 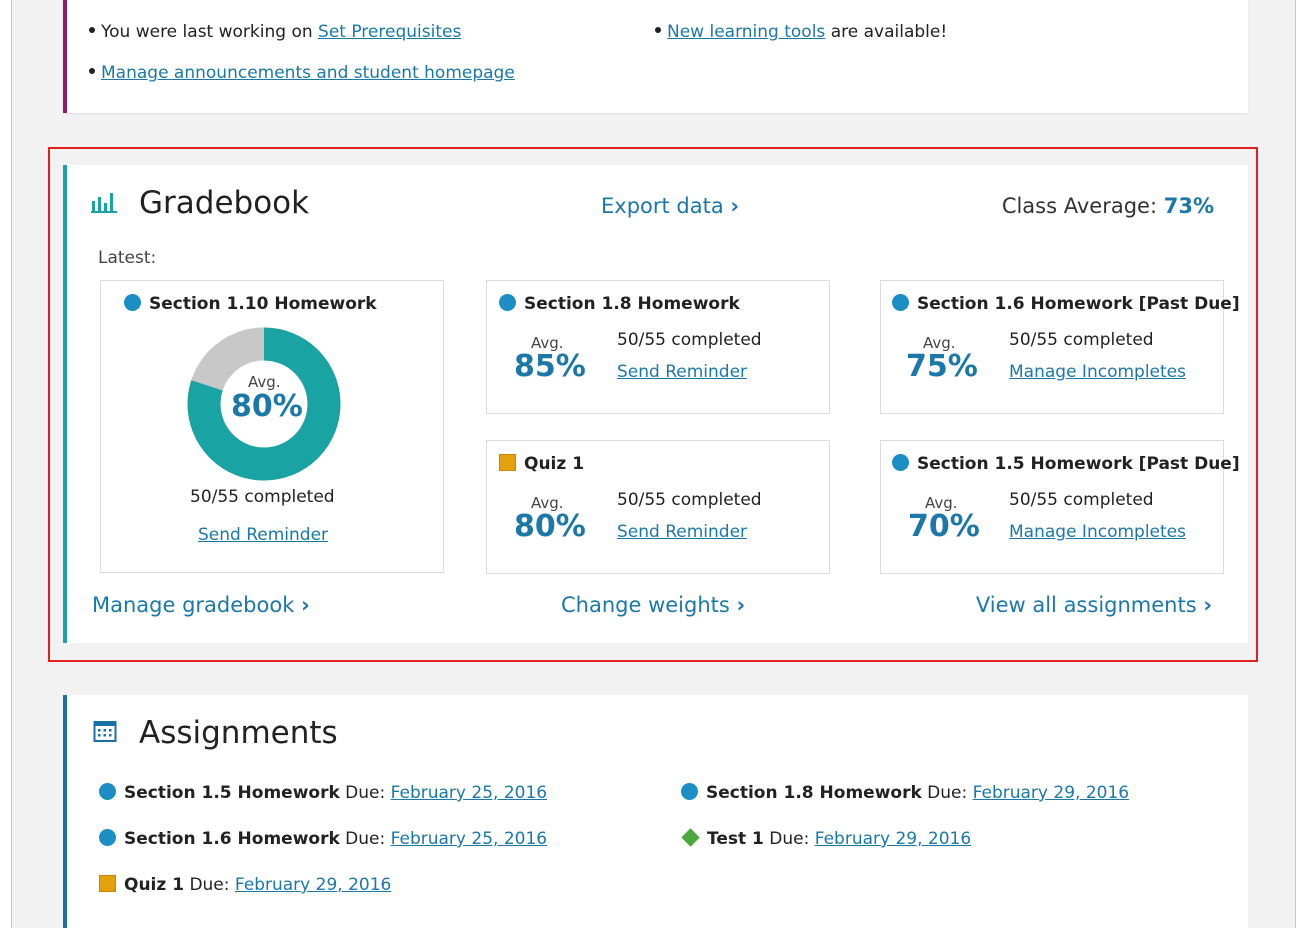 What do you see at coordinates (232, 793) in the screenshot?
I see `assignment-name: Section 1.5 Homework` at bounding box center [232, 793].